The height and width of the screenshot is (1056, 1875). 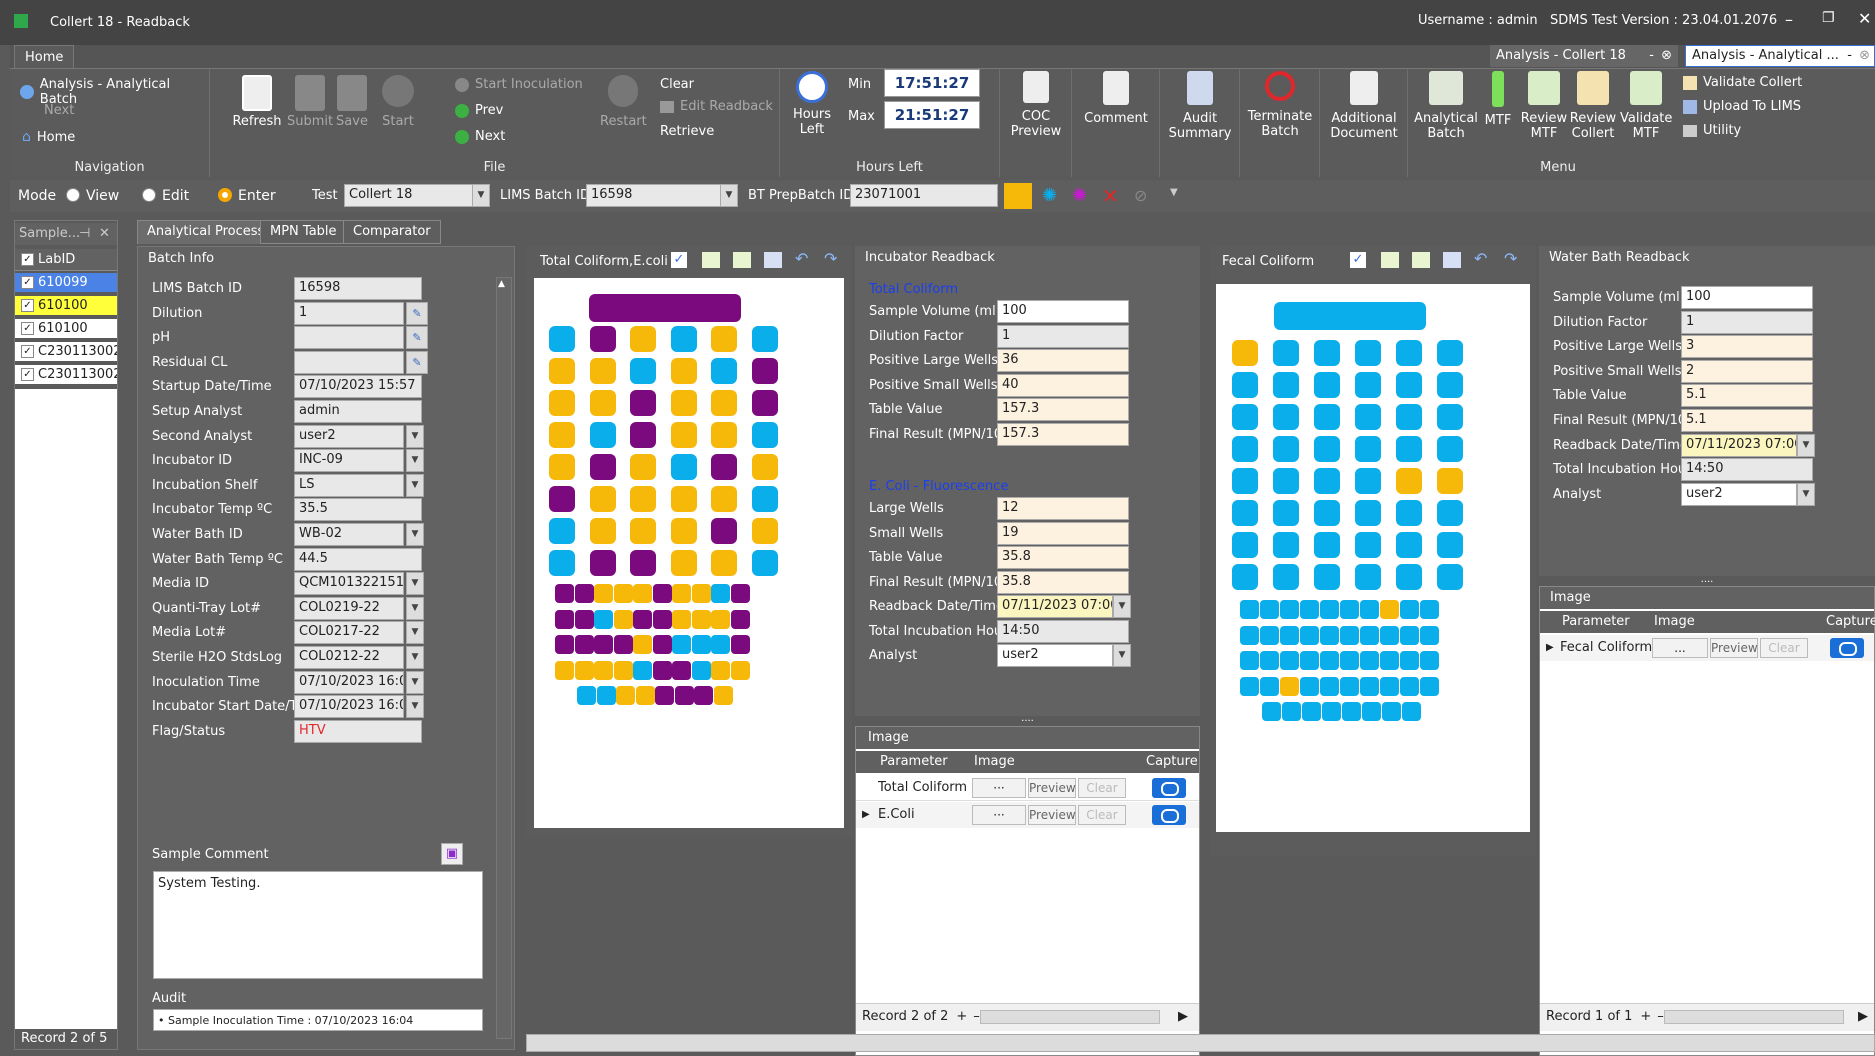 What do you see at coordinates (1102, 788) in the screenshot?
I see `clear-image-button: Clear` at bounding box center [1102, 788].